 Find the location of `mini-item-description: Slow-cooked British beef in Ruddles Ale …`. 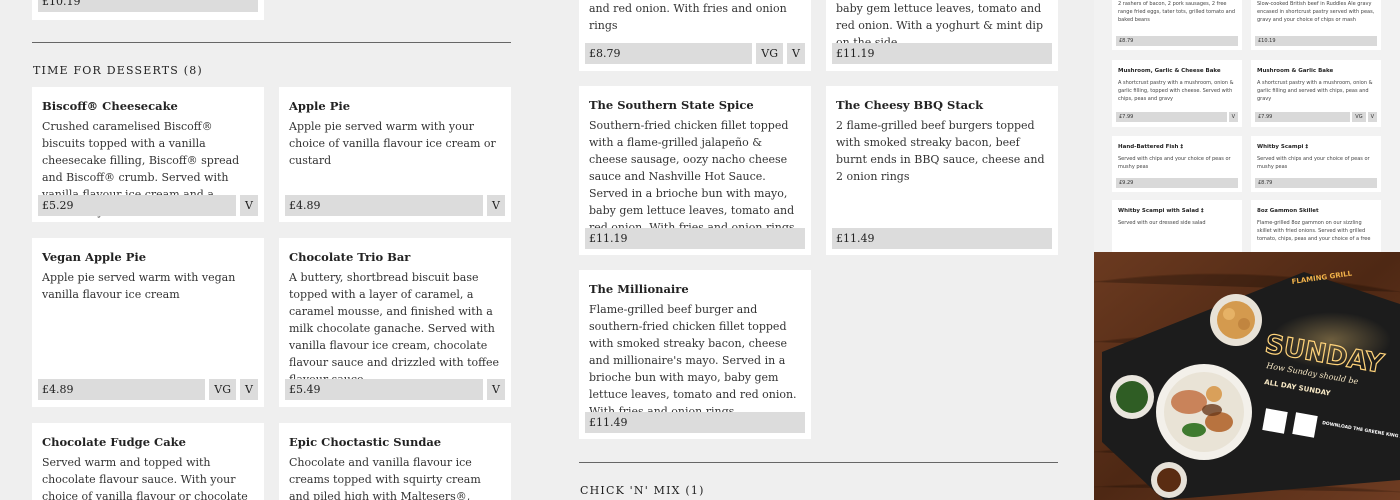

mini-item-description: Slow-cooked British beef in Ruddles Ale … is located at coordinates (1316, 12).